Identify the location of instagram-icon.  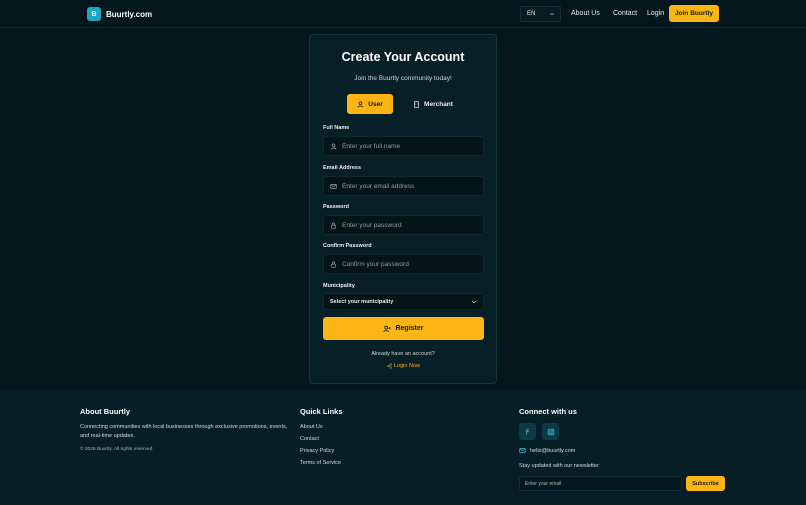
(550, 431).